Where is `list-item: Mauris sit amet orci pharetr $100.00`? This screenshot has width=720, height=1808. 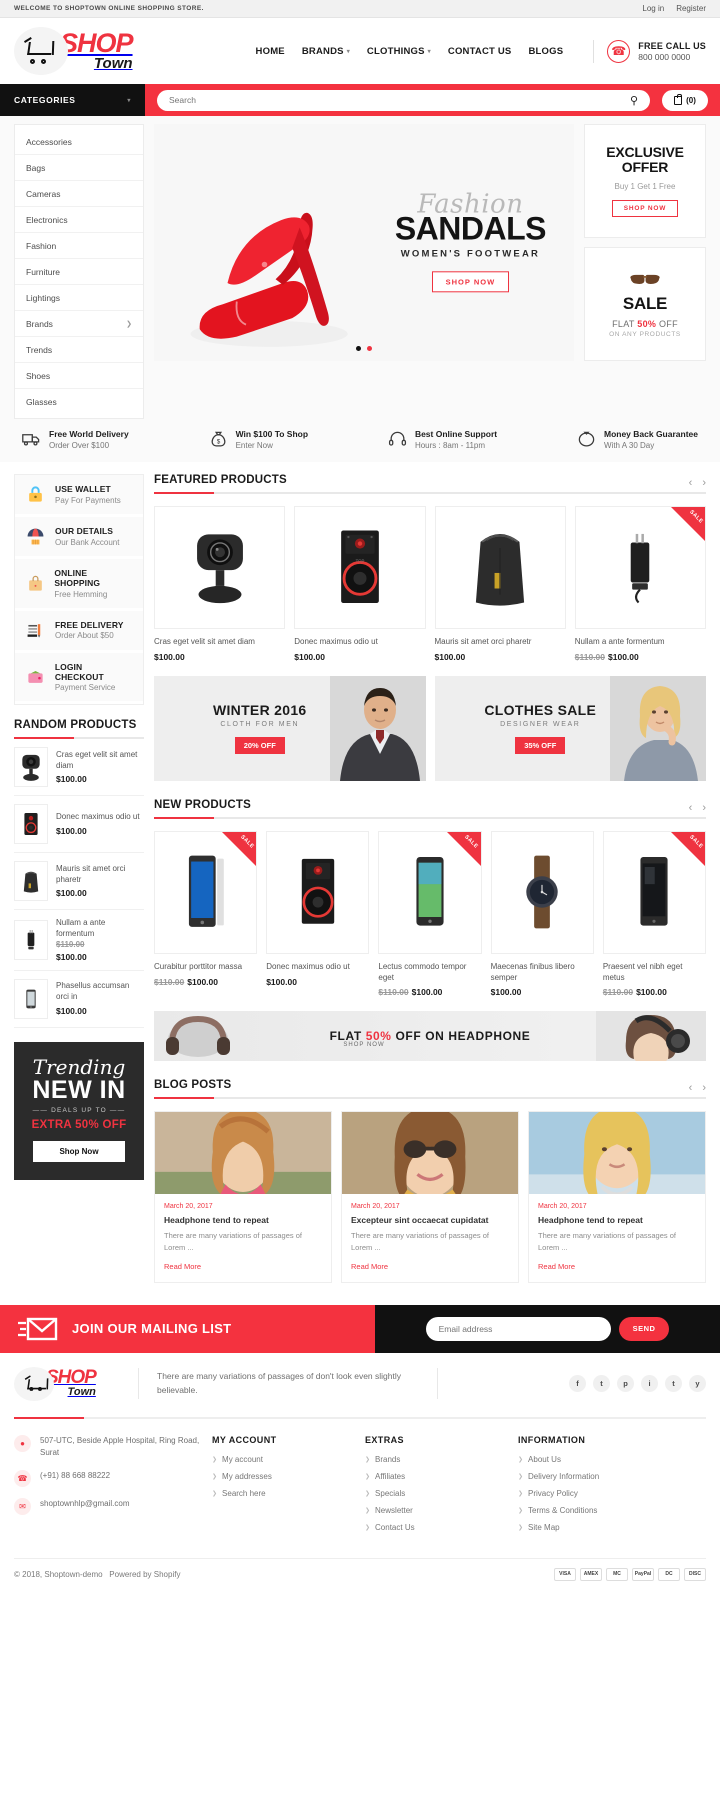
list-item: Mauris sit amet orci pharetr $100.00 is located at coordinates (79, 881).